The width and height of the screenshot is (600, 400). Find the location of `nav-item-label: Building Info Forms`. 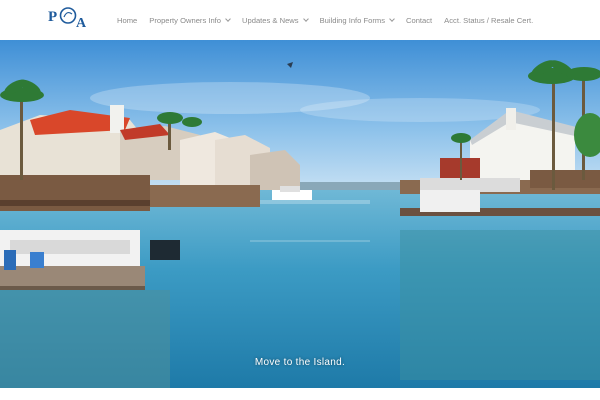

nav-item-label: Building Info Forms is located at coordinates (352, 20).